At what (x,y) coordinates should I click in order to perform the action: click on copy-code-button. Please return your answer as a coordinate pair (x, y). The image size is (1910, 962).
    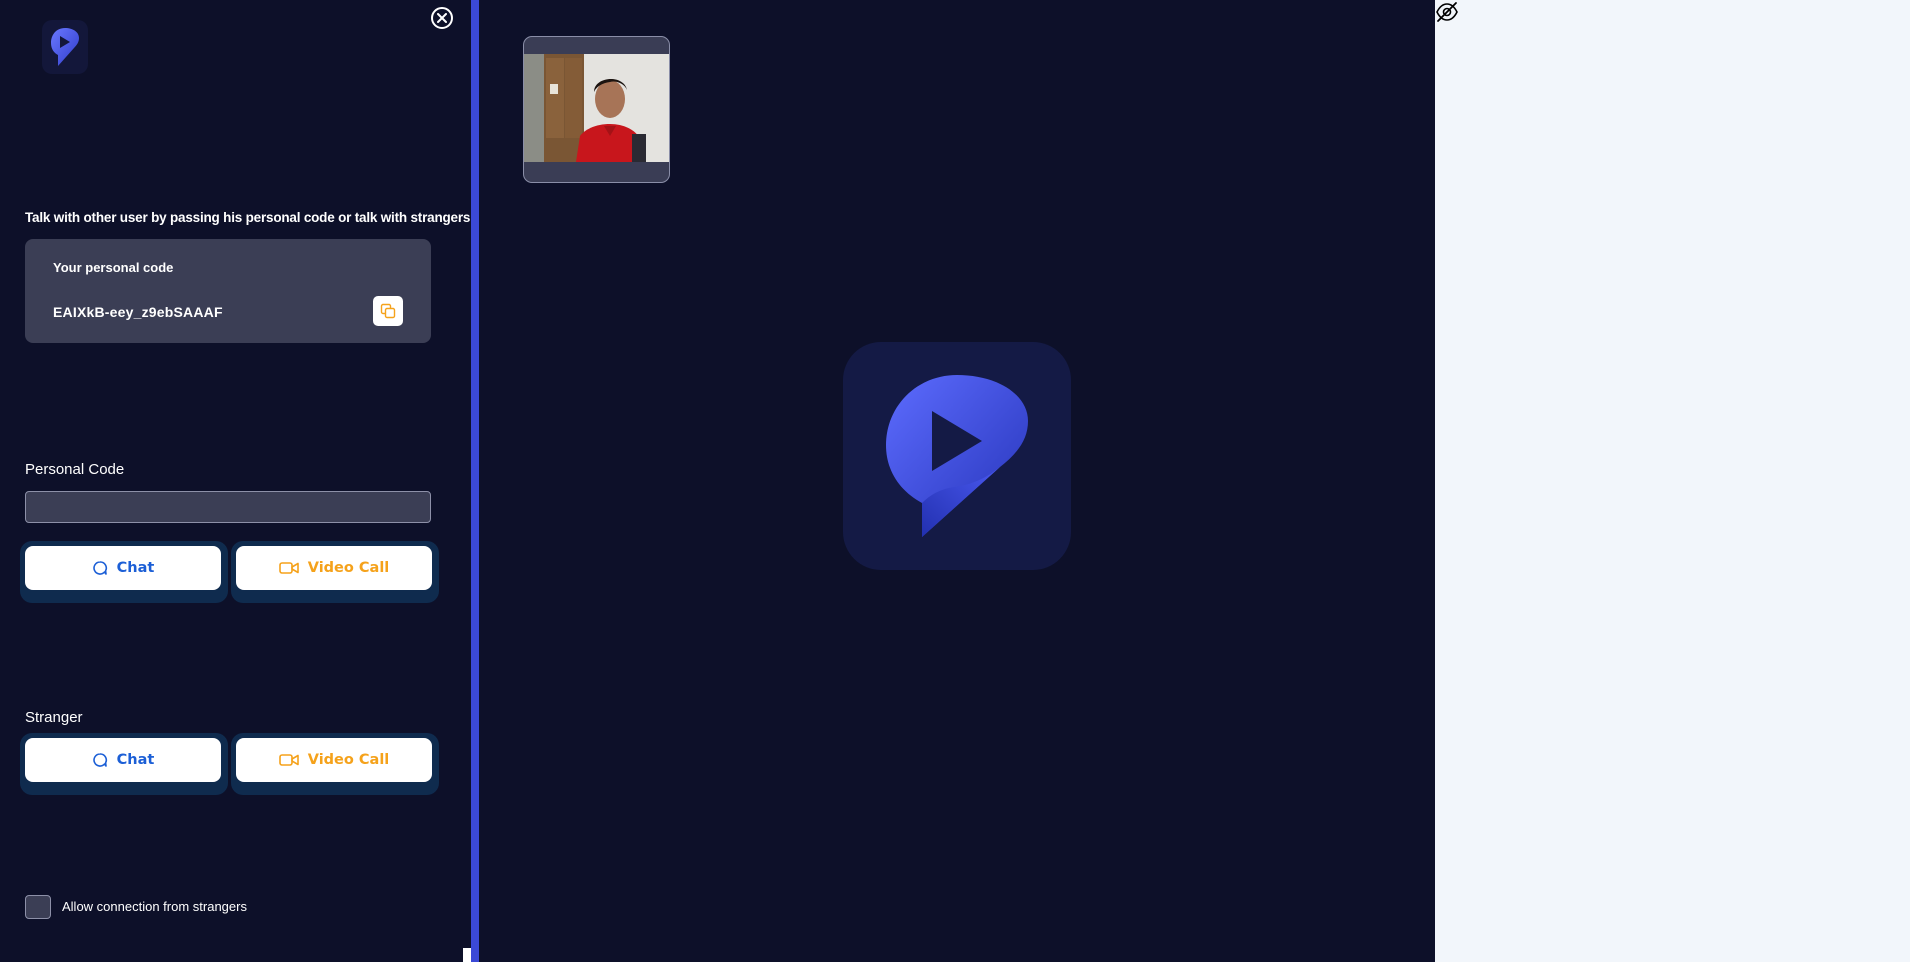
    Looking at the image, I should click on (388, 311).